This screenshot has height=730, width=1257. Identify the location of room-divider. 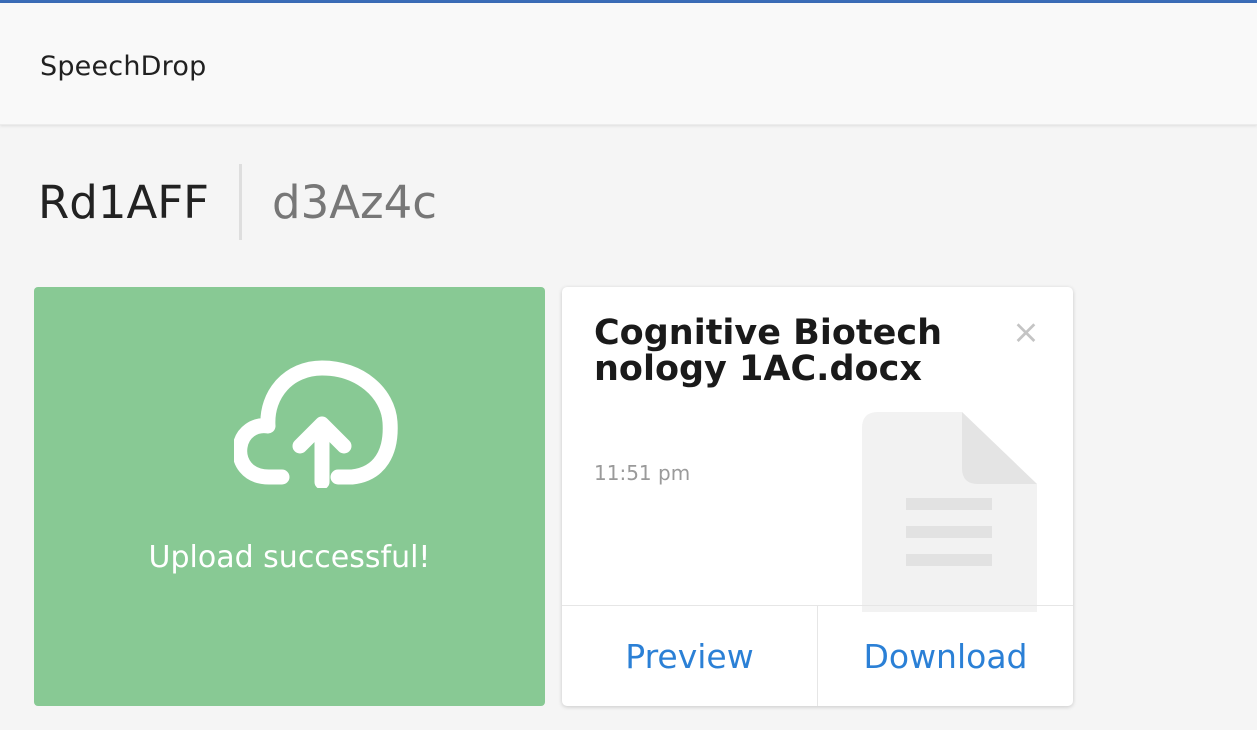
(241, 202).